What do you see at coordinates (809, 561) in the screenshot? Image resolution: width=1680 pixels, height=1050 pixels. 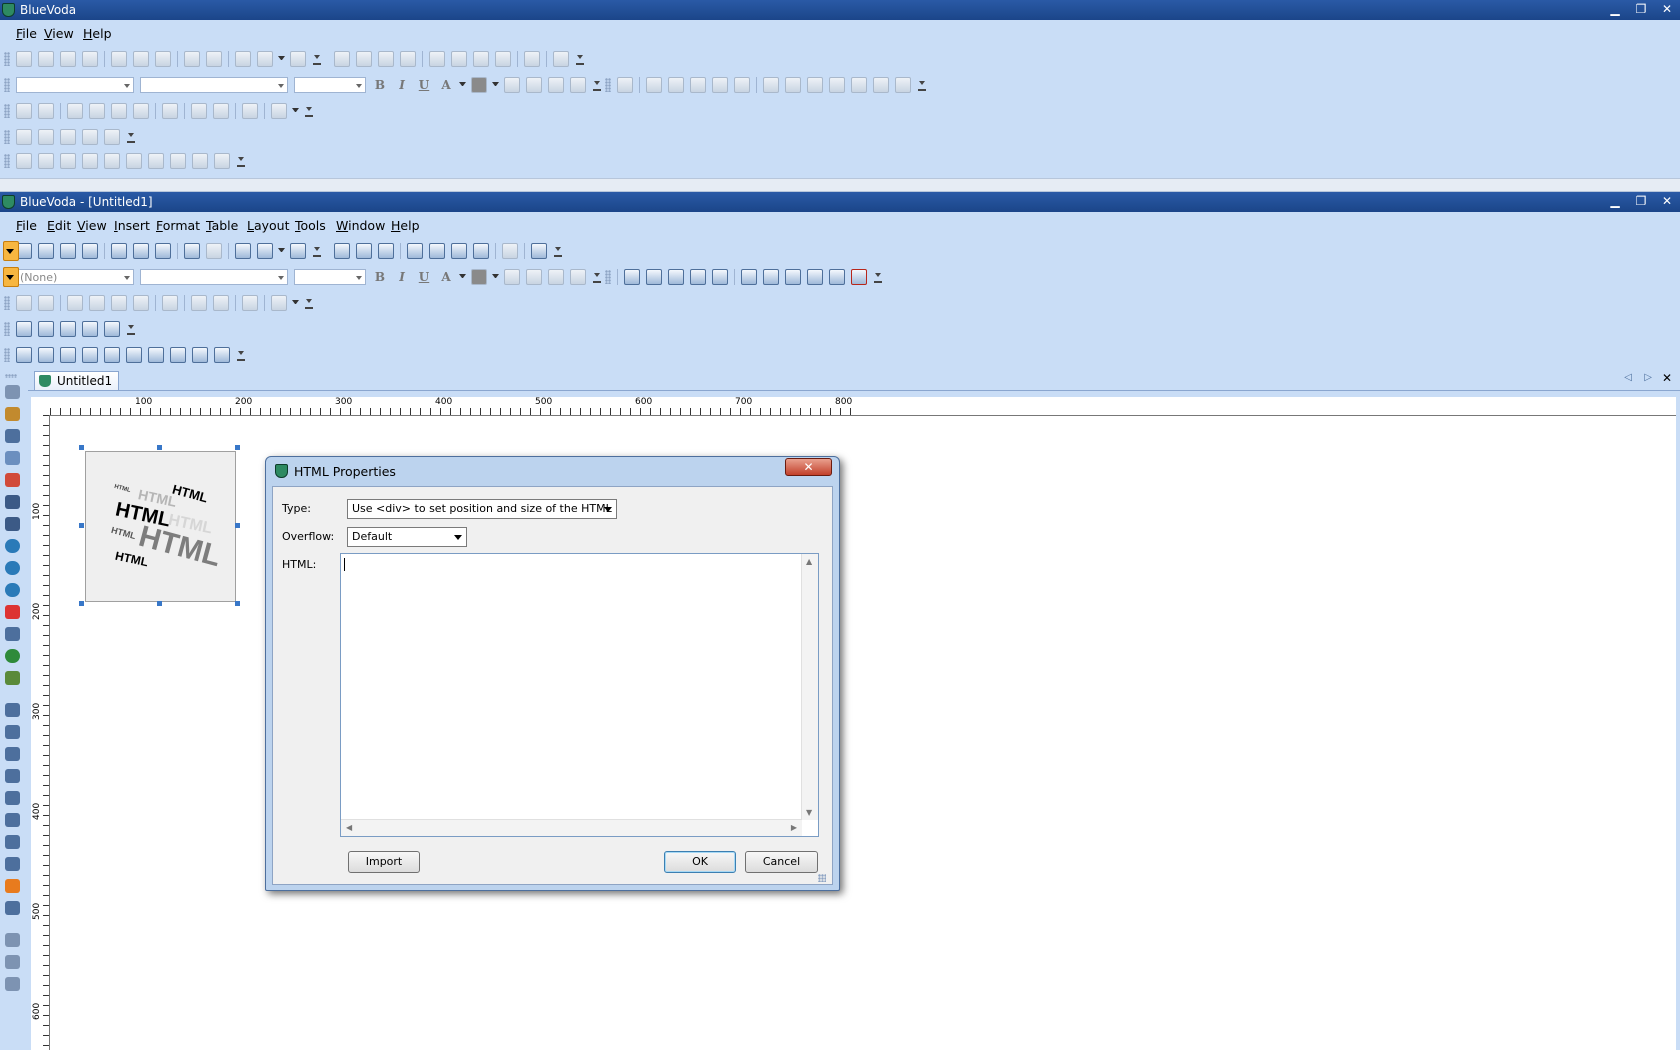 I see `scroll-up-icon: ▲` at bounding box center [809, 561].